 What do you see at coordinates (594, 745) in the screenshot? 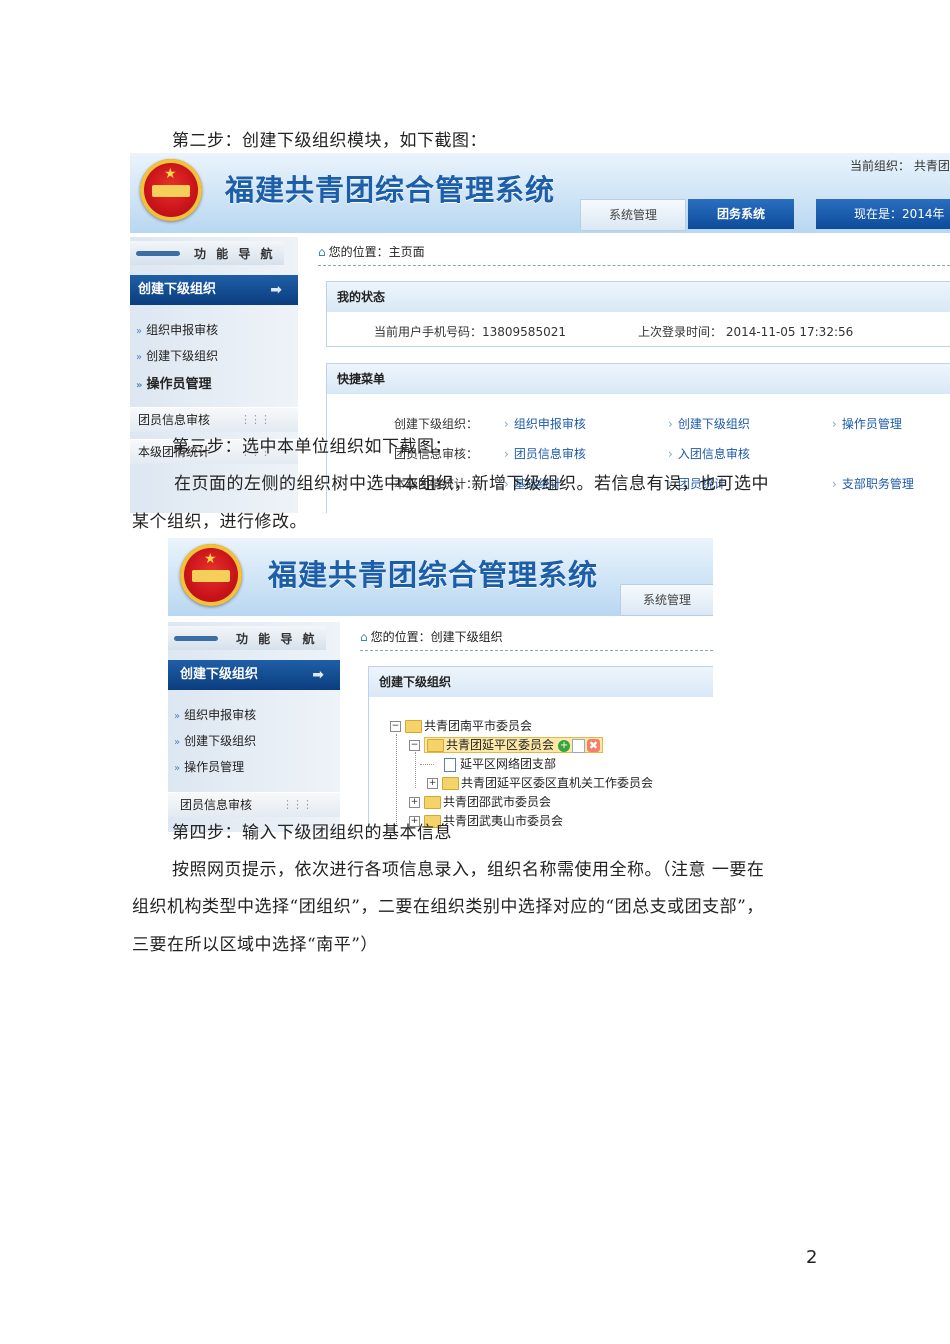
I see `delete-icon: ✖` at bounding box center [594, 745].